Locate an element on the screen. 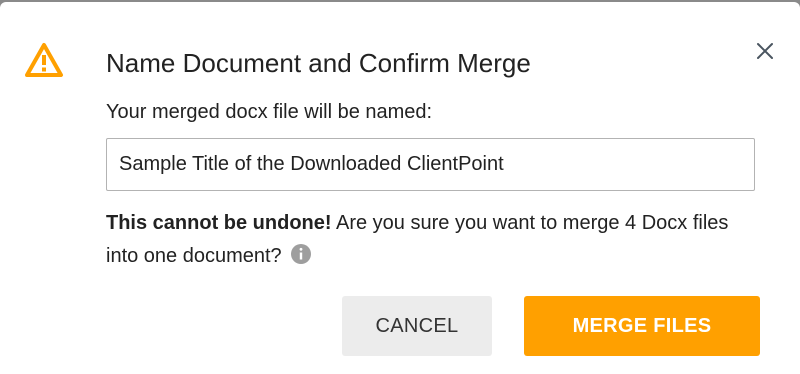  info-icon is located at coordinates (301, 254).